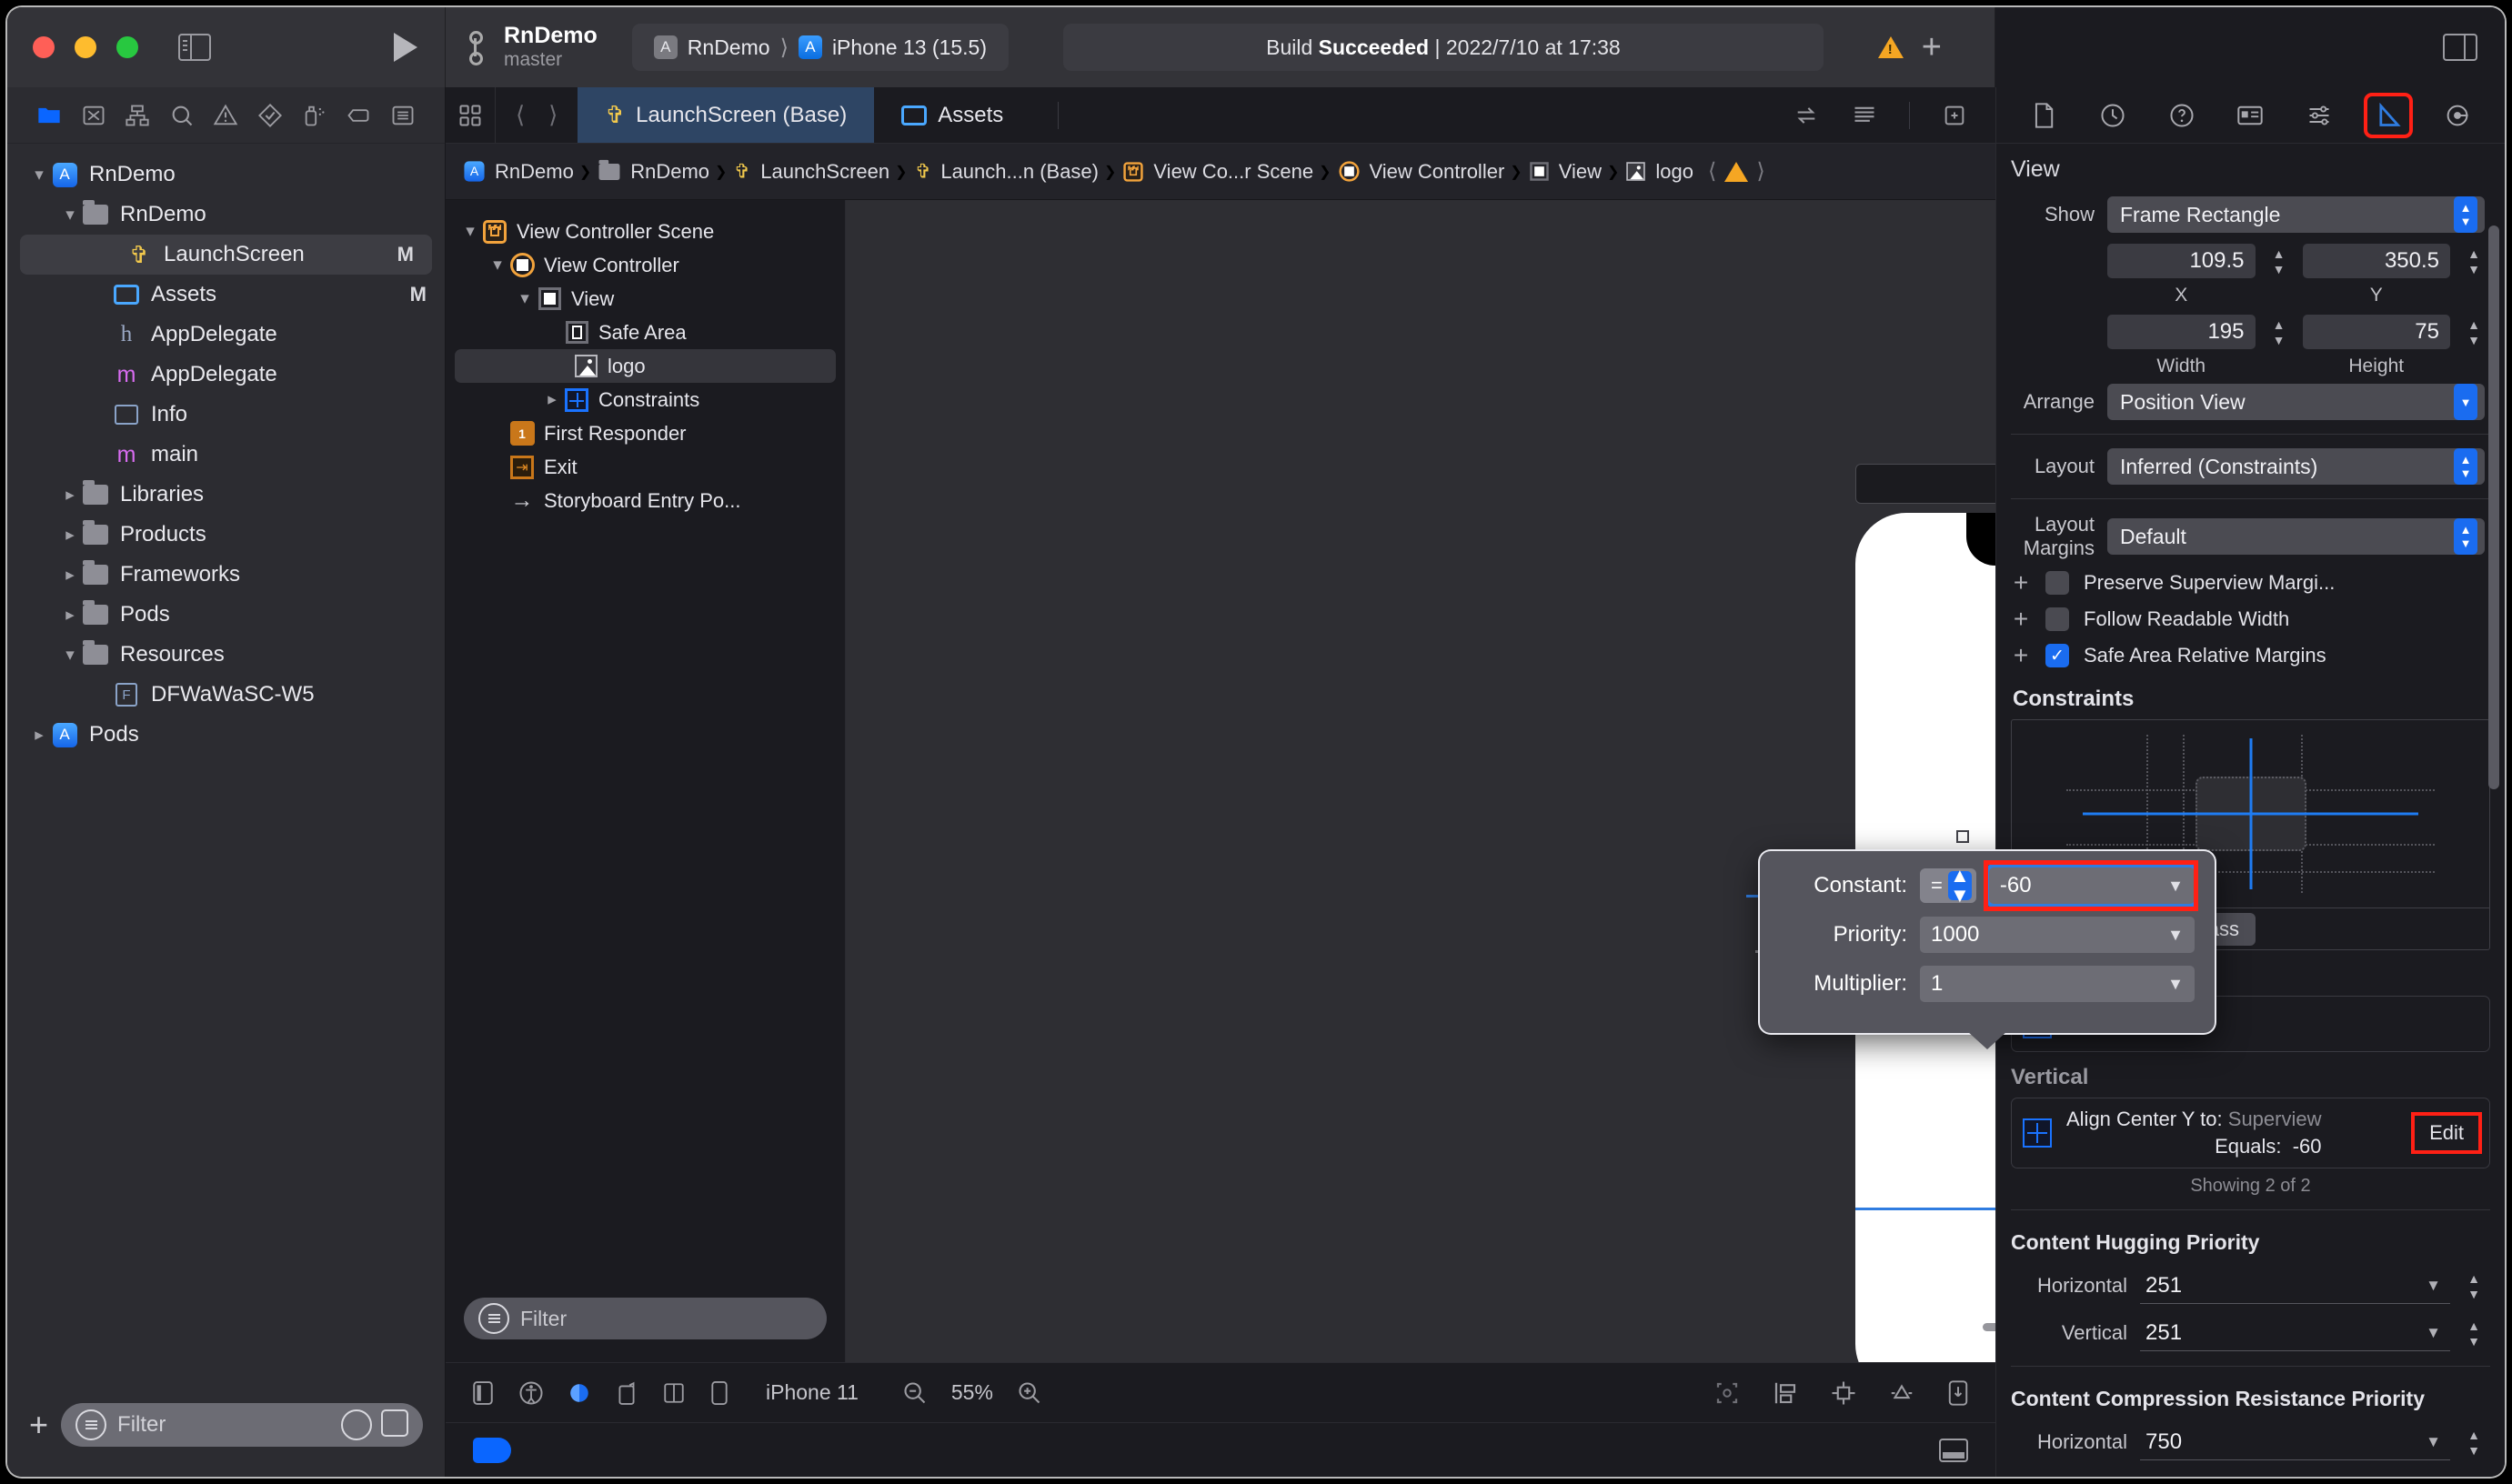 The width and height of the screenshot is (2512, 1484). What do you see at coordinates (70, 656) in the screenshot?
I see `navigator-item-12-twisty: ▾` at bounding box center [70, 656].